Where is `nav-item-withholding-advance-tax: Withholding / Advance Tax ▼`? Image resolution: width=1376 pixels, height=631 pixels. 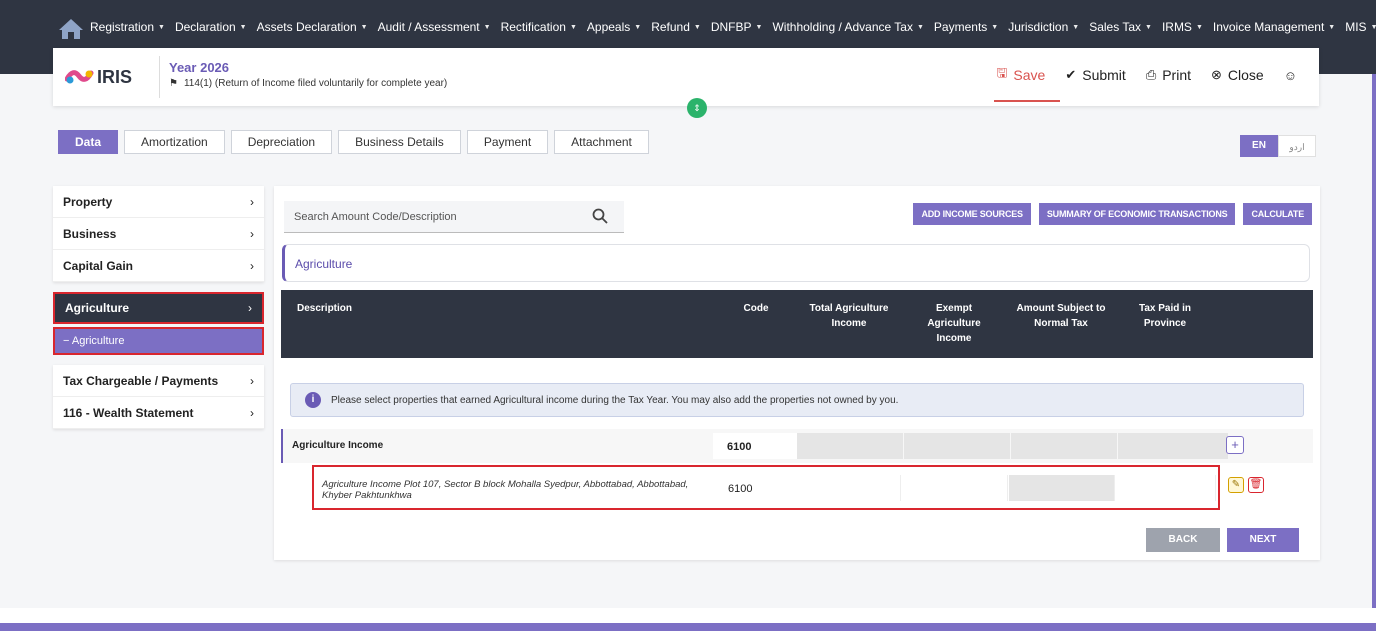 nav-item-withholding-advance-tax: Withholding / Advance Tax ▼ is located at coordinates (847, 27).